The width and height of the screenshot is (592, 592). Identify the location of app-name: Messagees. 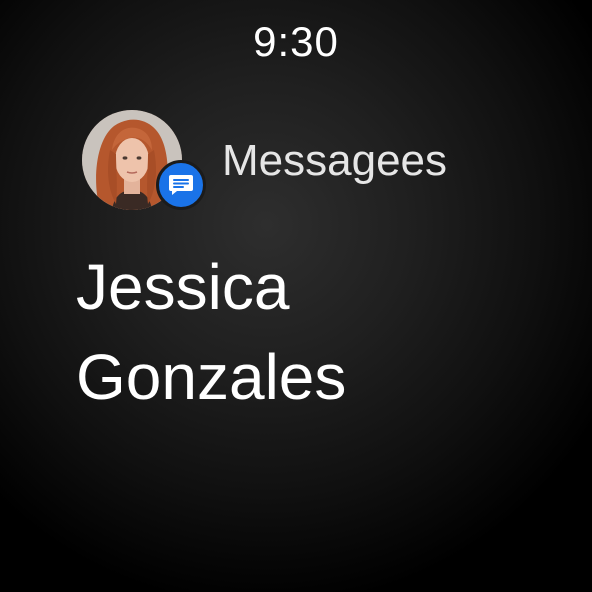
(335, 160).